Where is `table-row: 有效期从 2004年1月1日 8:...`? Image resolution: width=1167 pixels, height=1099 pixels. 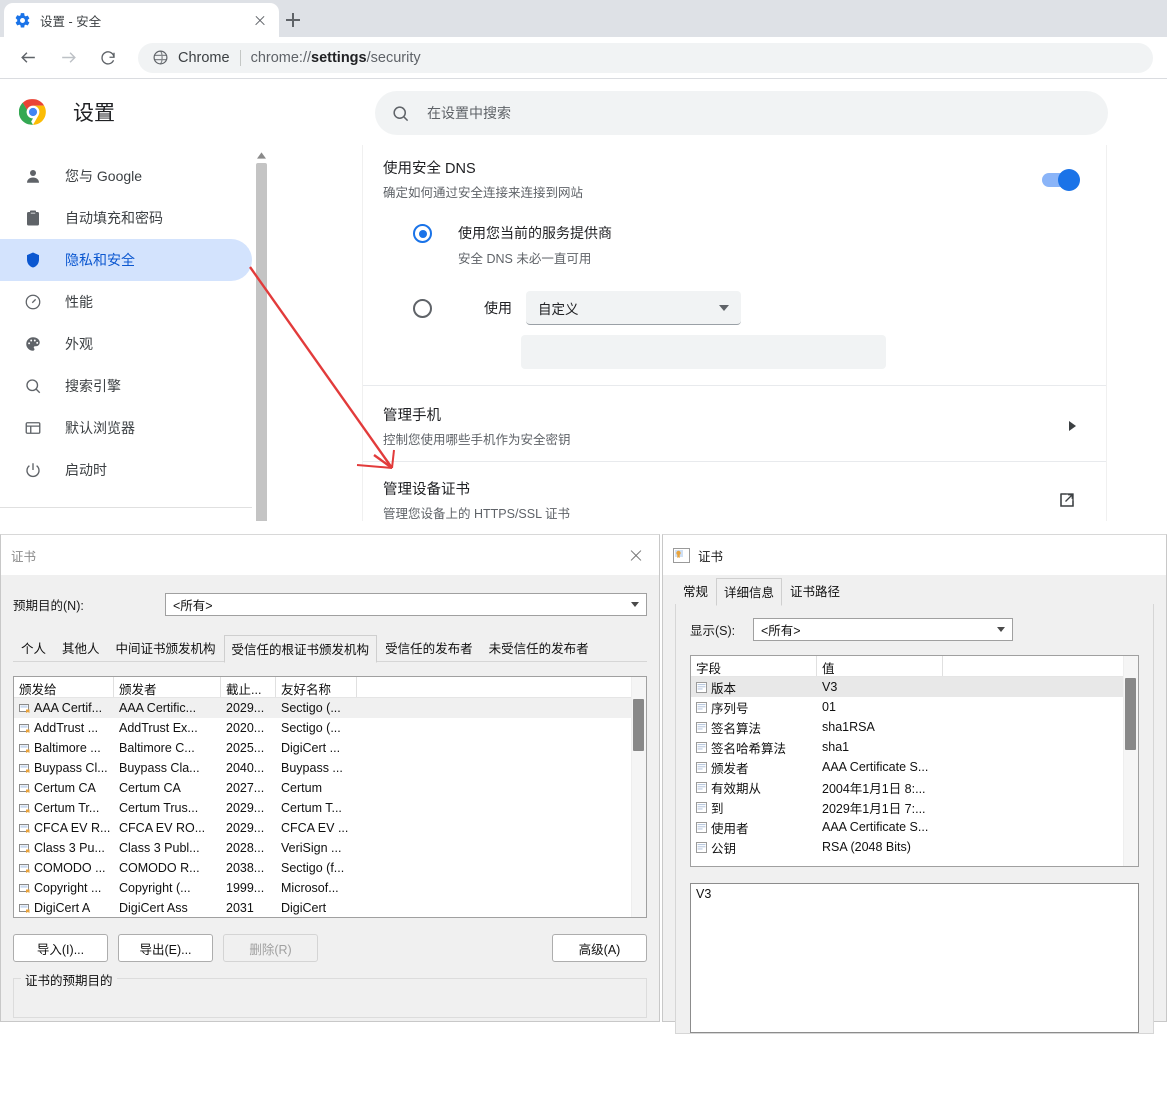 table-row: 有效期从 2004年1月1日 8:... is located at coordinates (914, 787).